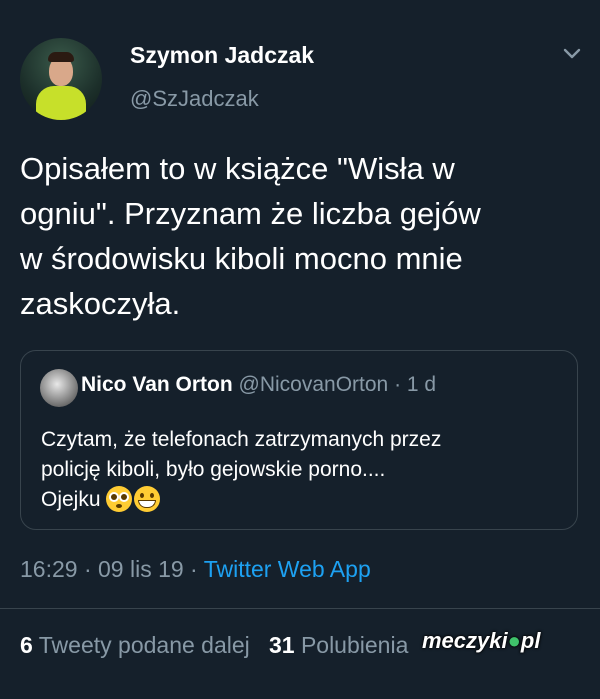 The width and height of the screenshot is (600, 699). I want to click on author-name: Szymon Jadczak, so click(222, 55).